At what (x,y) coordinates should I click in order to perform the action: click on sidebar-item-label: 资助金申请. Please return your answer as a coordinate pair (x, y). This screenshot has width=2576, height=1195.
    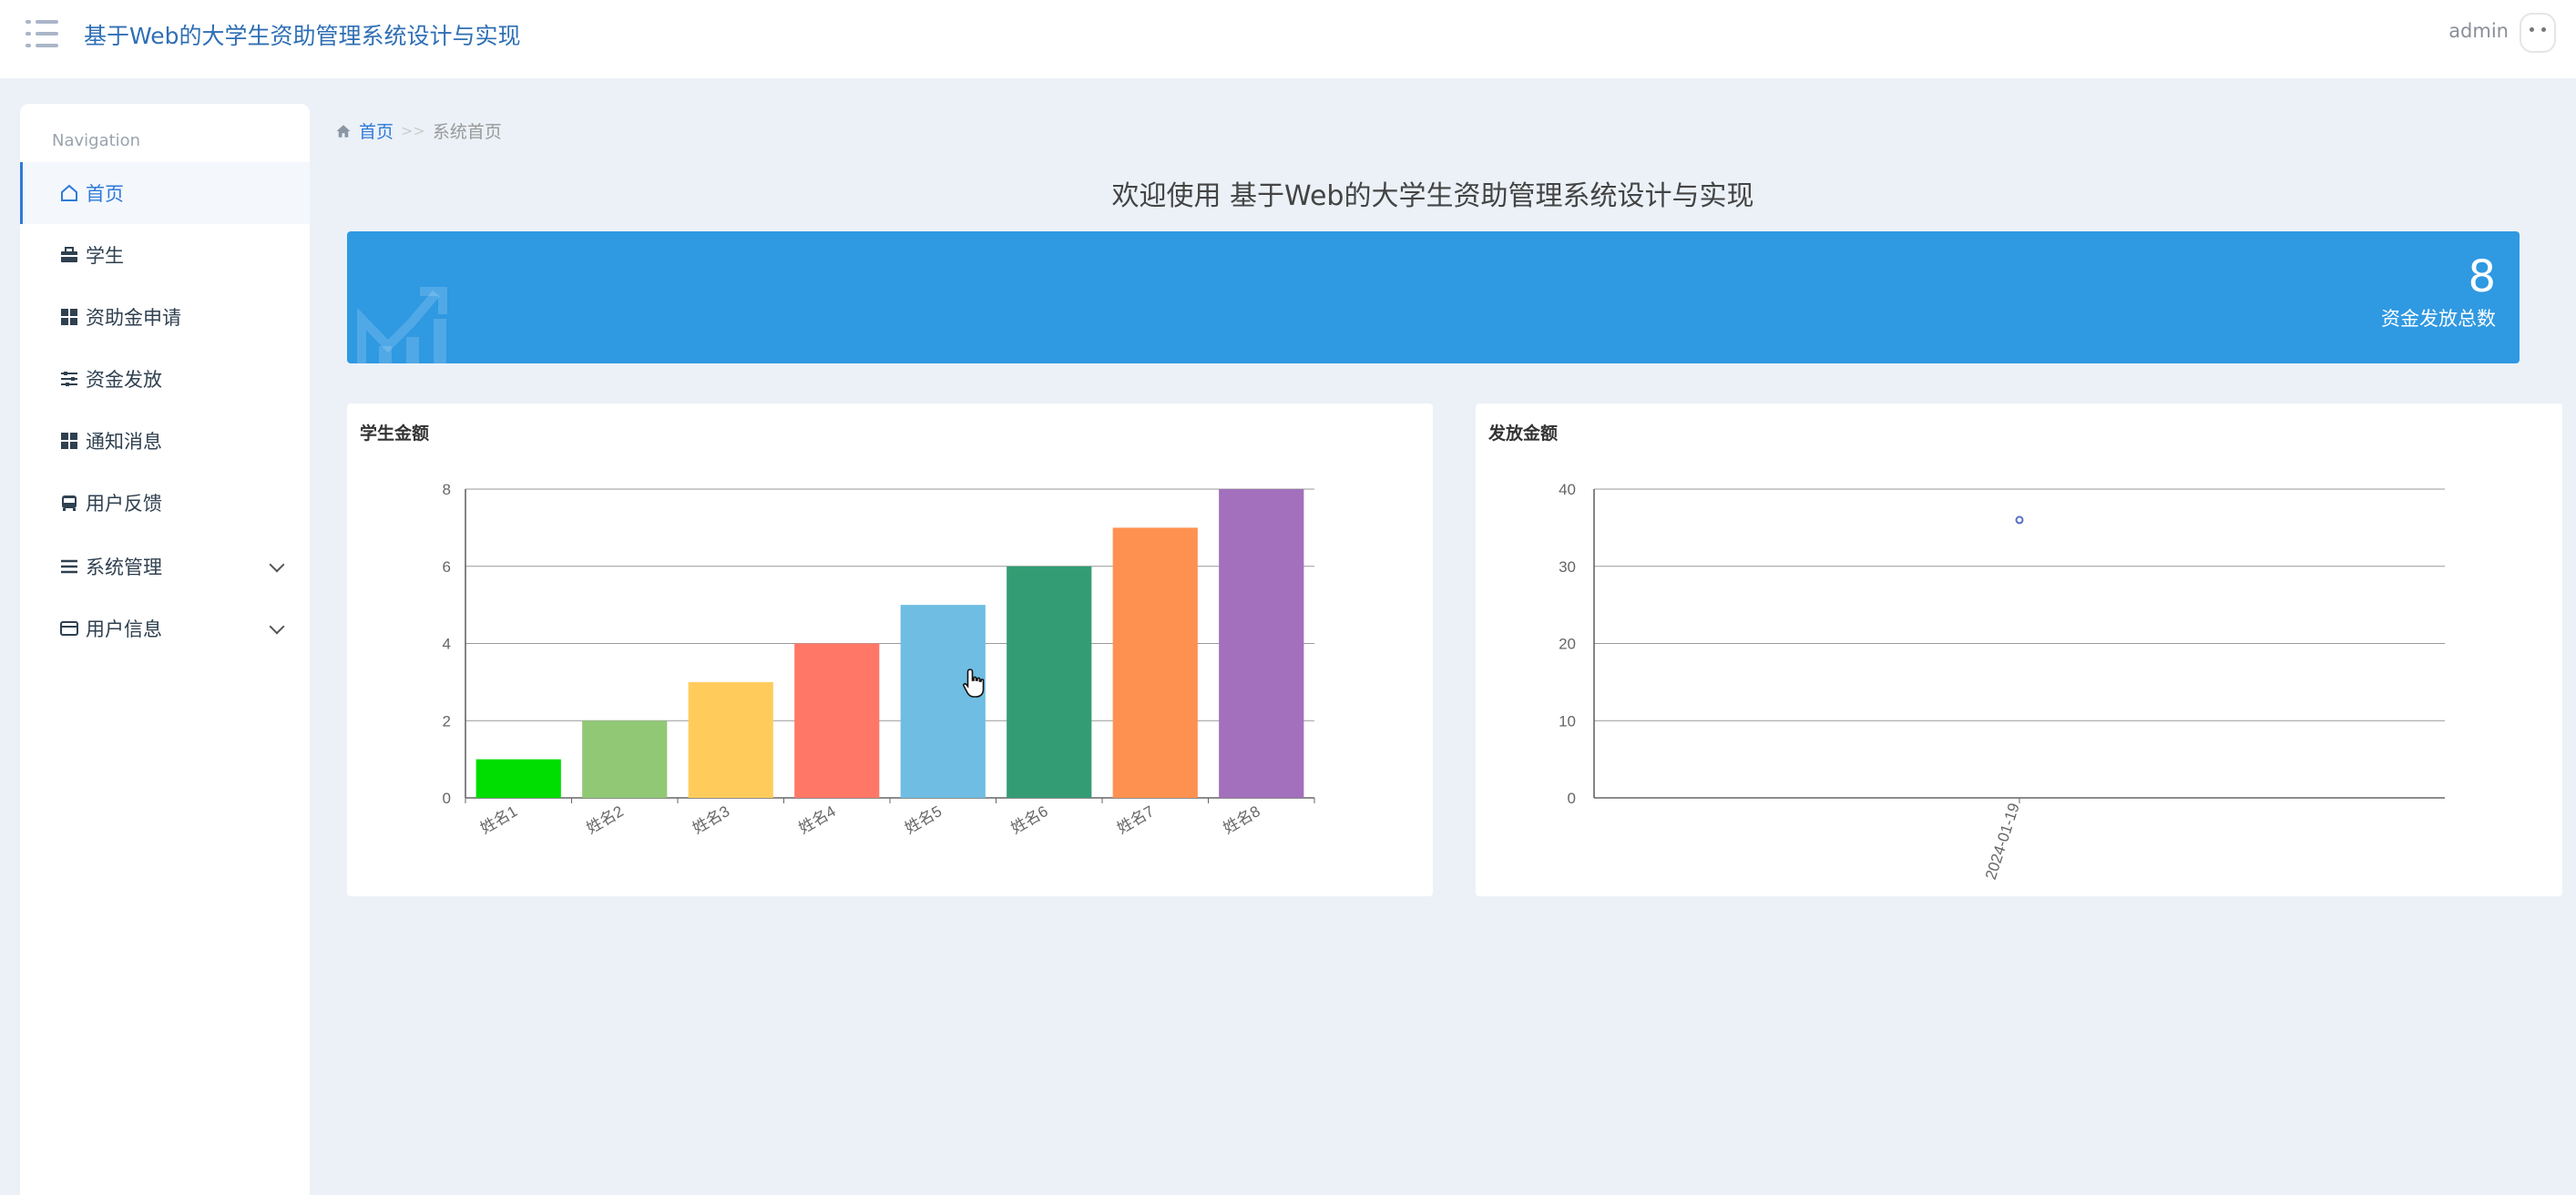
    Looking at the image, I should click on (133, 318).